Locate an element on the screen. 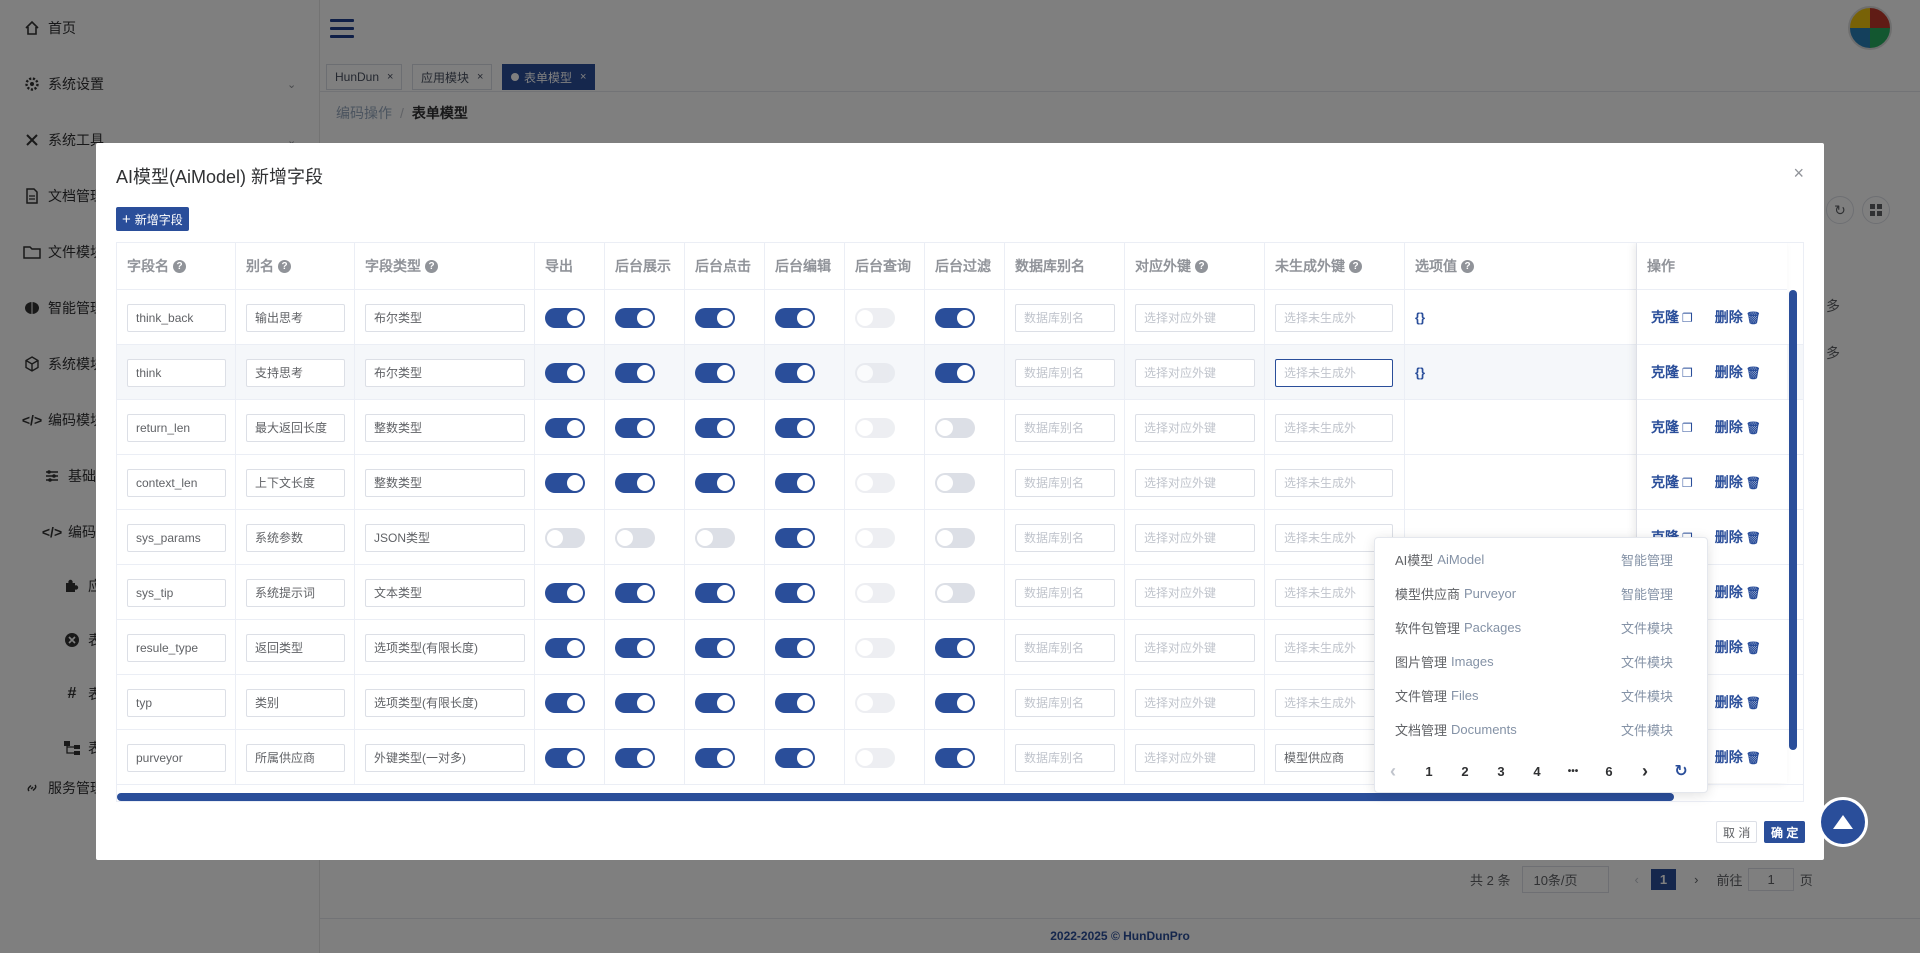  pager-page: 1 is located at coordinates (1429, 771).